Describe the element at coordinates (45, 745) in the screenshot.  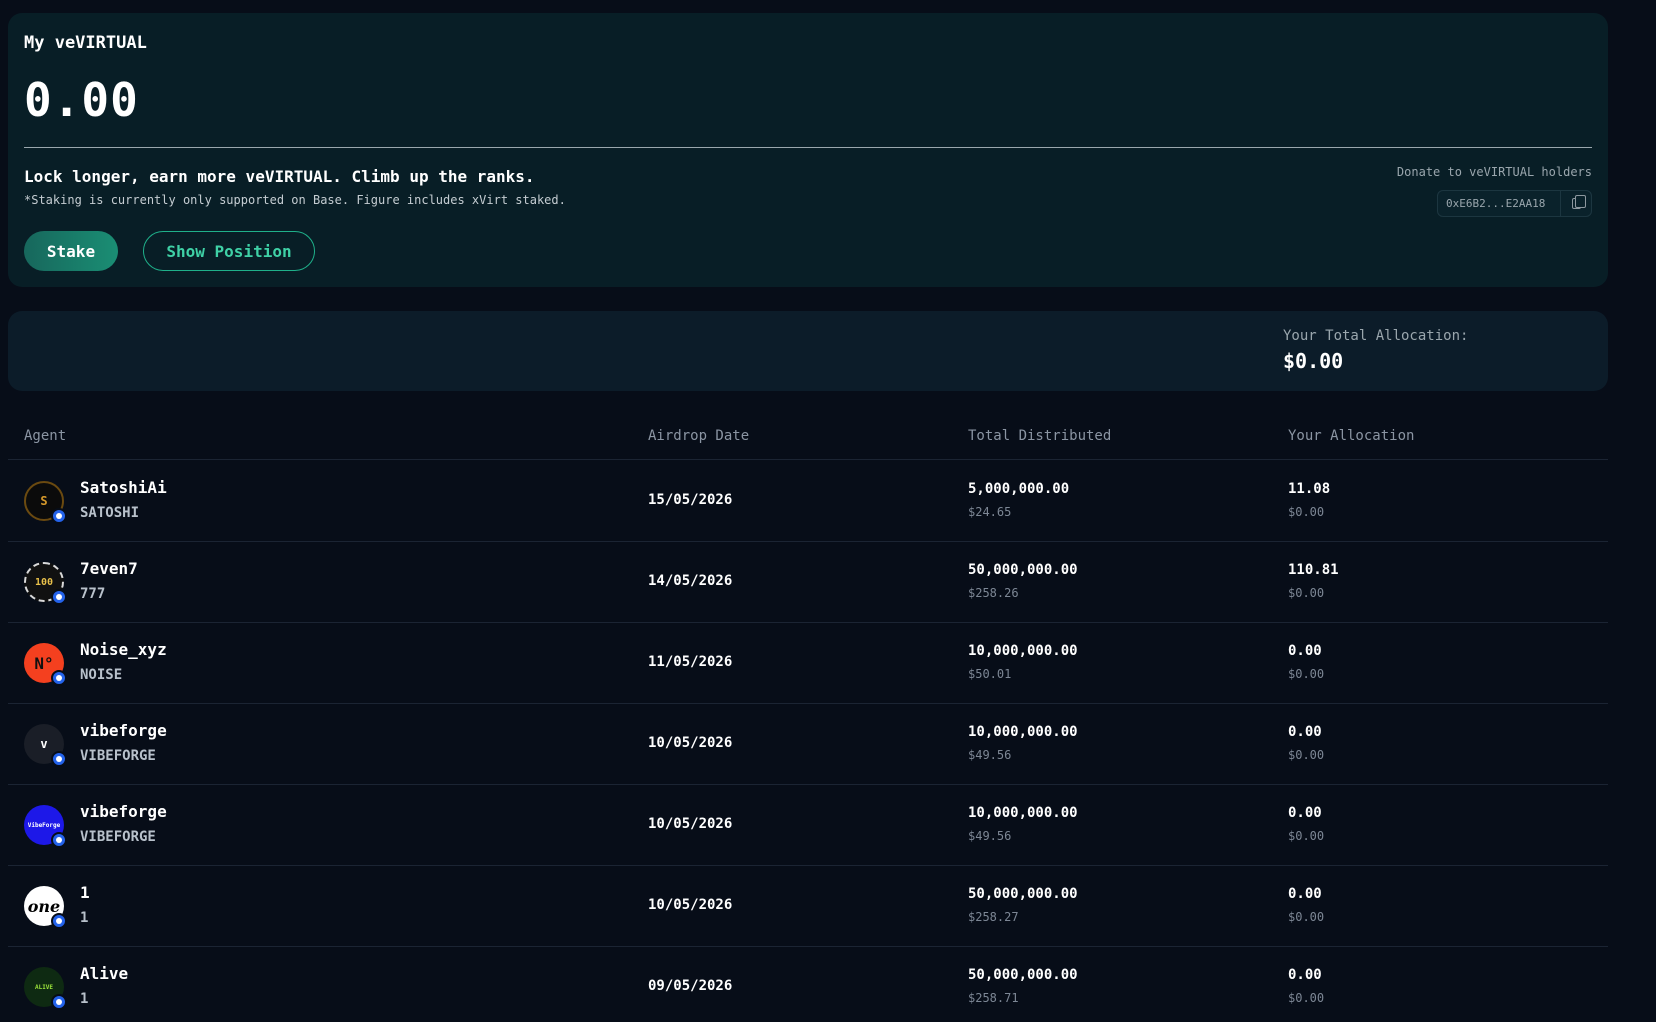
I see `agent-avatar: v` at that location.